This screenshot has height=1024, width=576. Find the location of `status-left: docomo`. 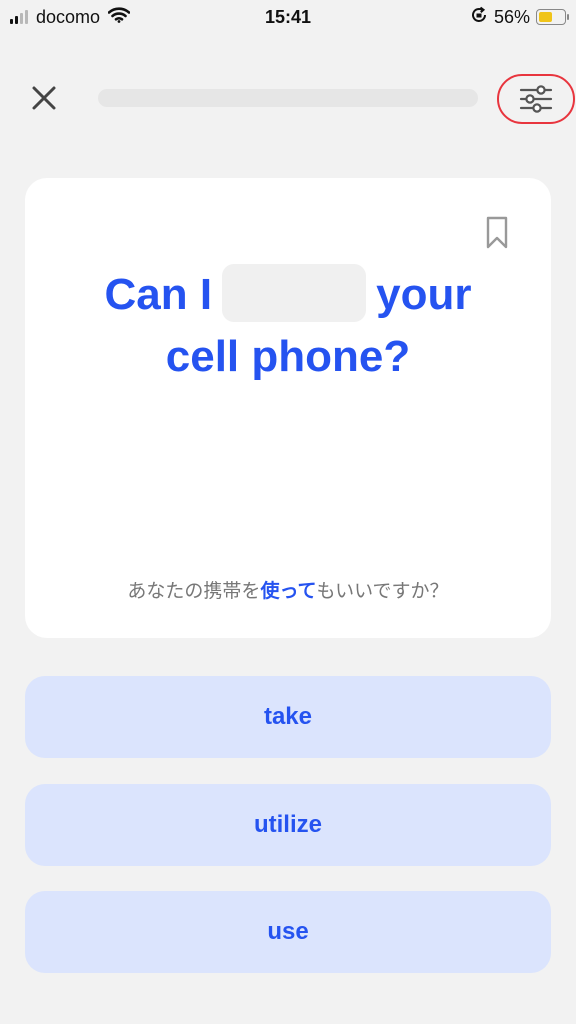

status-left: docomo is located at coordinates (110, 17).